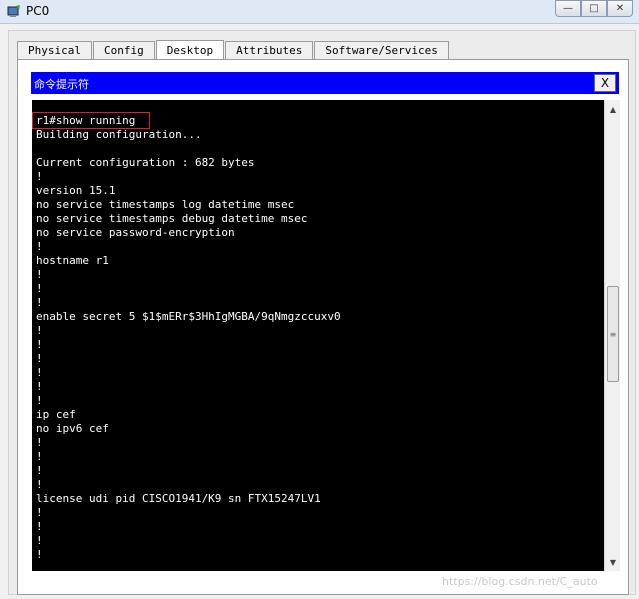  I want to click on close-button: ✕, so click(620, 8).